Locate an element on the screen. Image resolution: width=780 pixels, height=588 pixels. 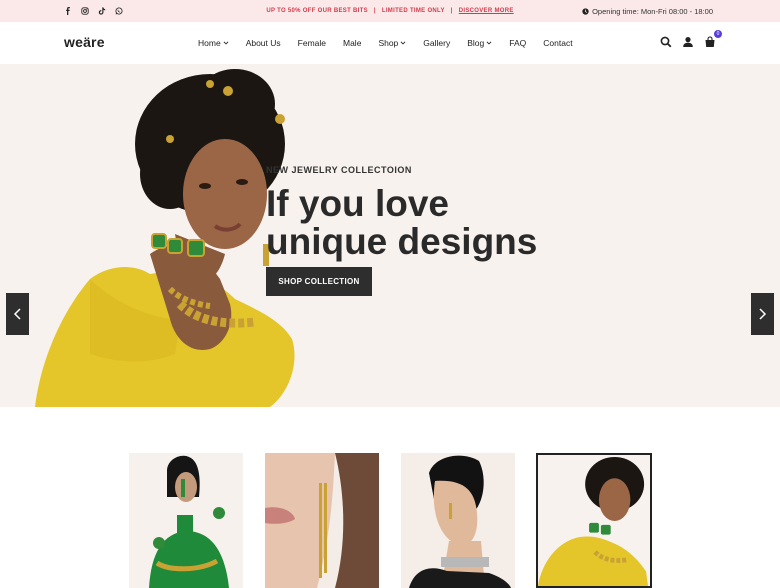
site-logo: weäre is located at coordinates (84, 42).